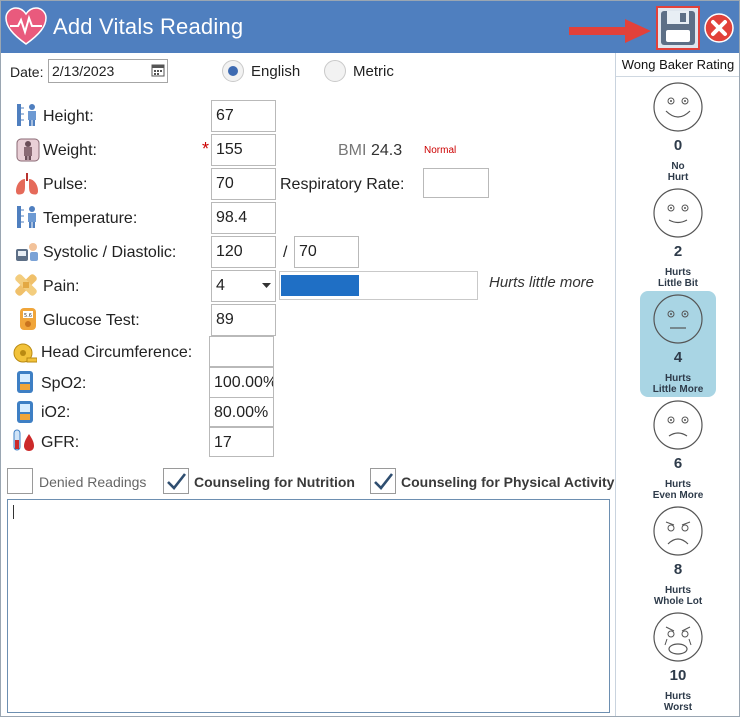  Describe the element at coordinates (27, 184) in the screenshot. I see `lungs-icon` at that location.